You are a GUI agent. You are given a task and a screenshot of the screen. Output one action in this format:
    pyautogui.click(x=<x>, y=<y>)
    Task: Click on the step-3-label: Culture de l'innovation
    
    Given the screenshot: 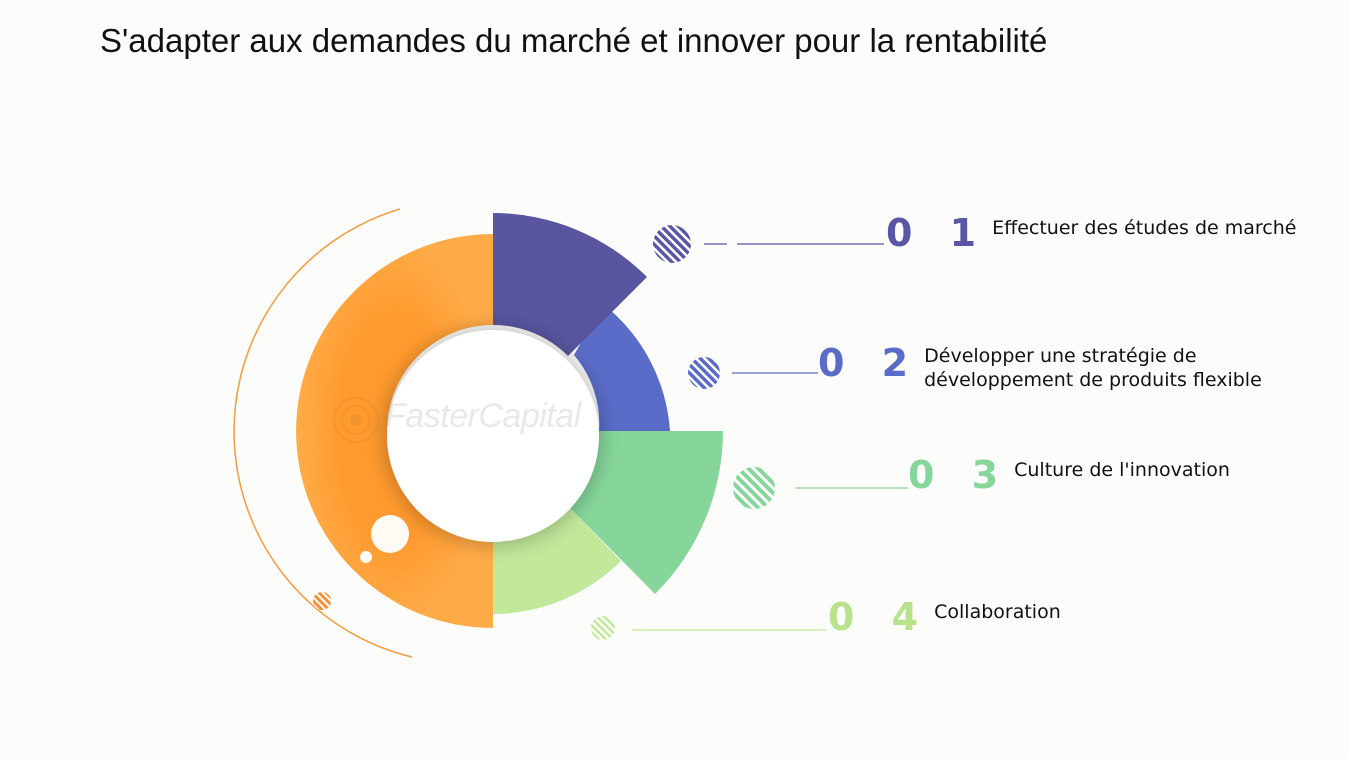 What is the action you would take?
    pyautogui.click(x=1122, y=470)
    